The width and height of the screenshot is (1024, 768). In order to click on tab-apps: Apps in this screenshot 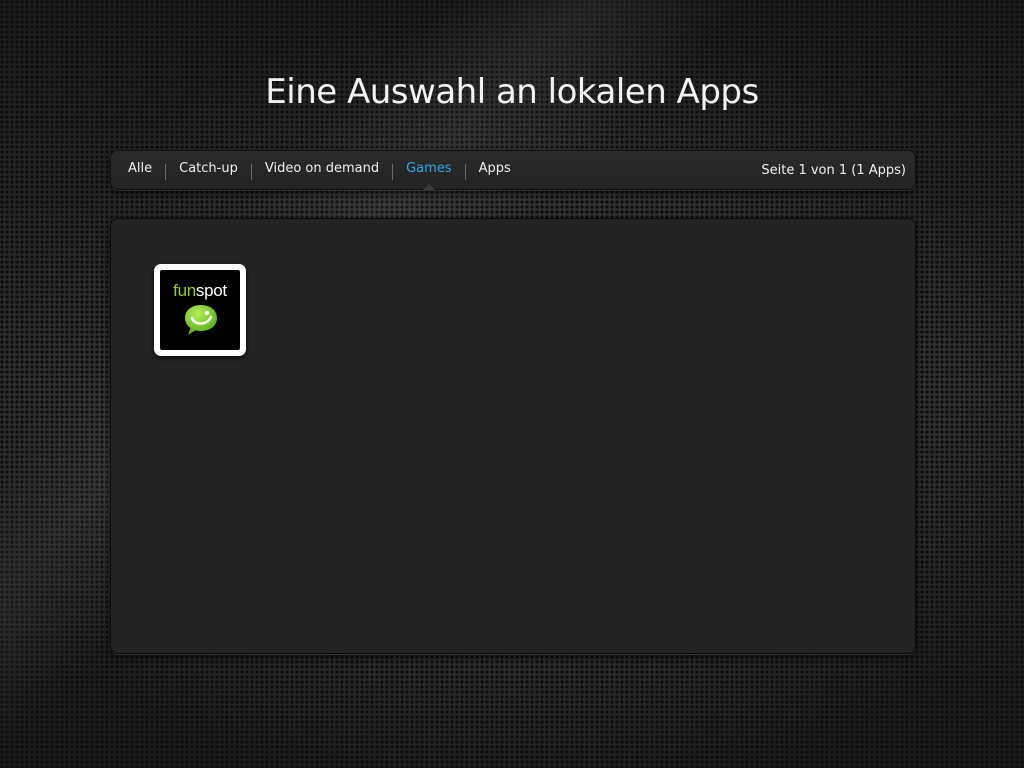, I will do `click(495, 170)`.